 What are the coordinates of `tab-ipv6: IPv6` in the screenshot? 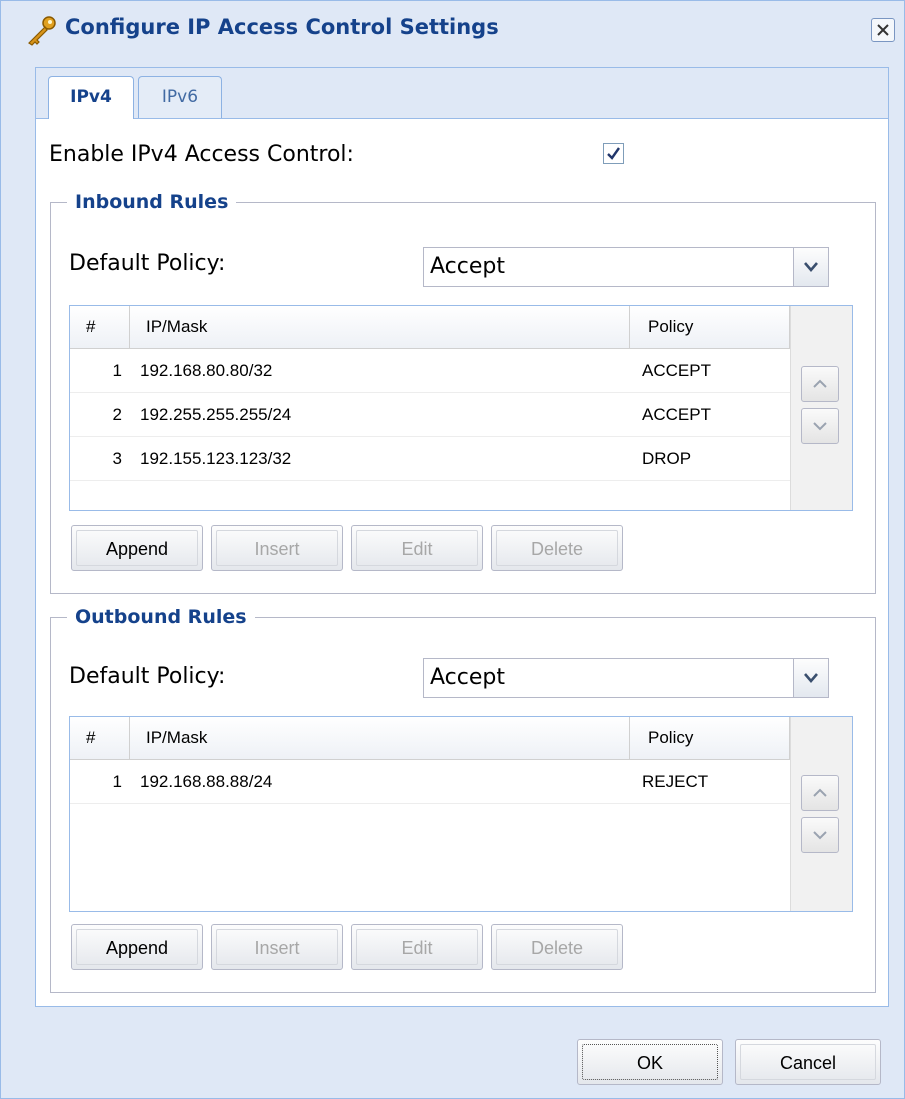 It's located at (180, 97).